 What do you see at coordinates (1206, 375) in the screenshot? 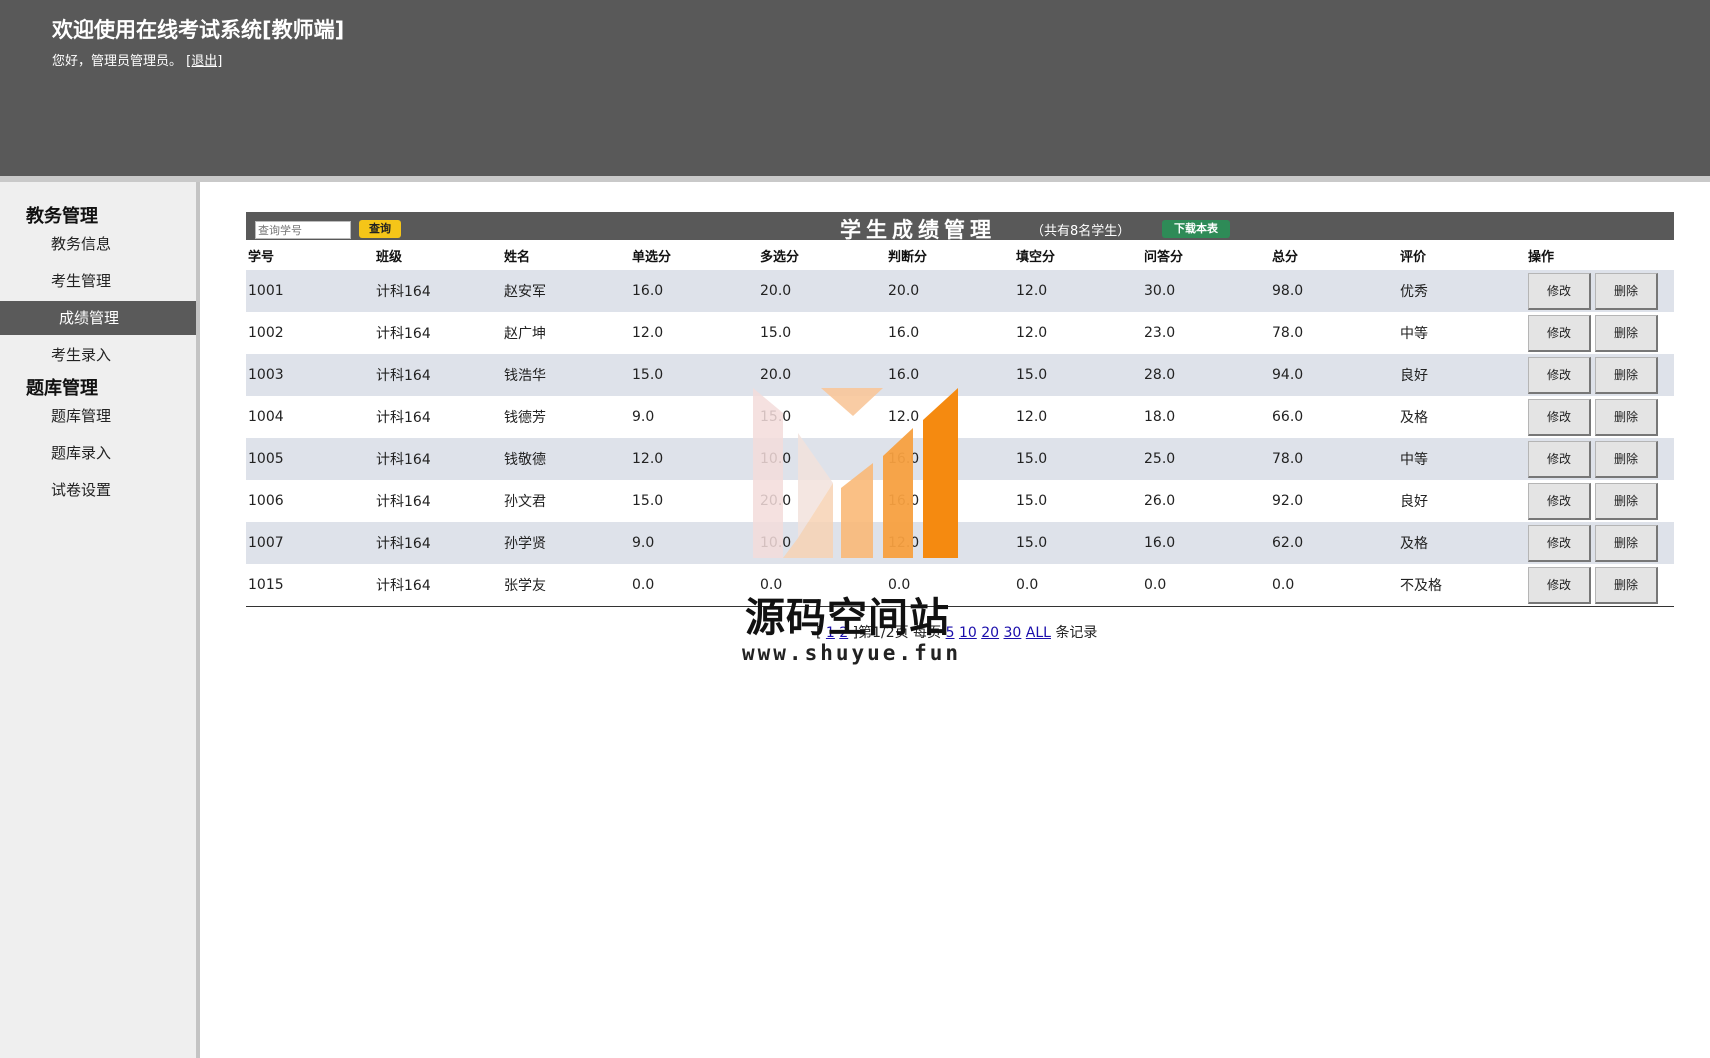
I see `table-cell: 28.0` at bounding box center [1206, 375].